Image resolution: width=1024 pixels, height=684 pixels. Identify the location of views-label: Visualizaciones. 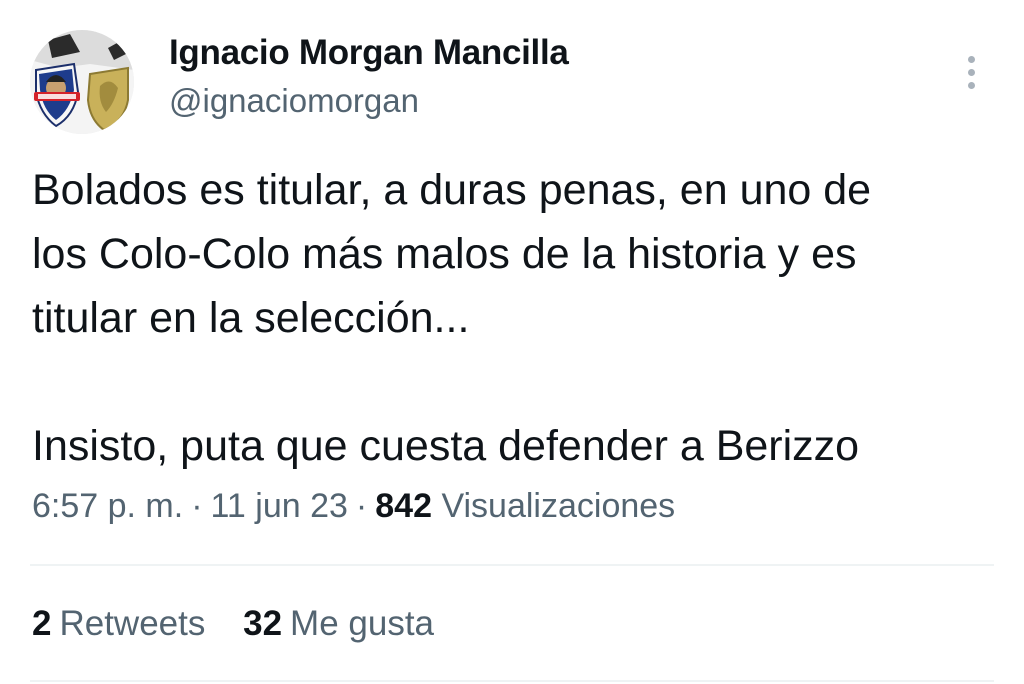
(558, 506).